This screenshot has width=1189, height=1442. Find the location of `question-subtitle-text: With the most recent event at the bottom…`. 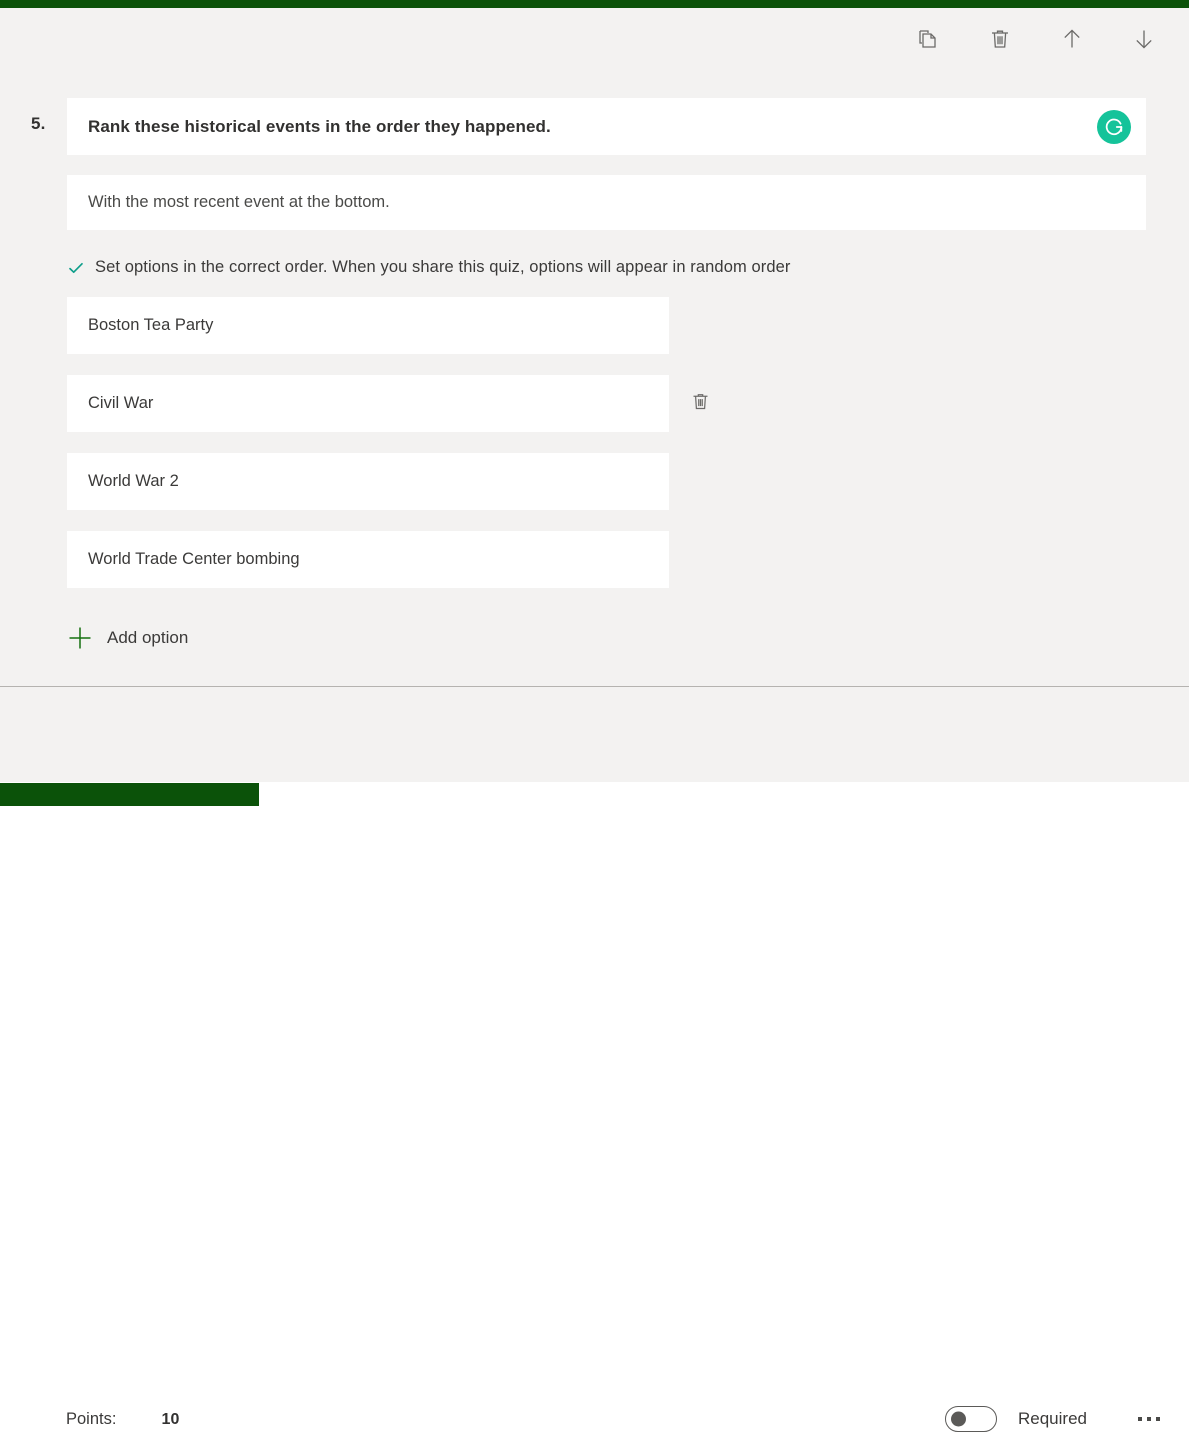

question-subtitle-text: With the most recent event at the bottom… is located at coordinates (239, 202).